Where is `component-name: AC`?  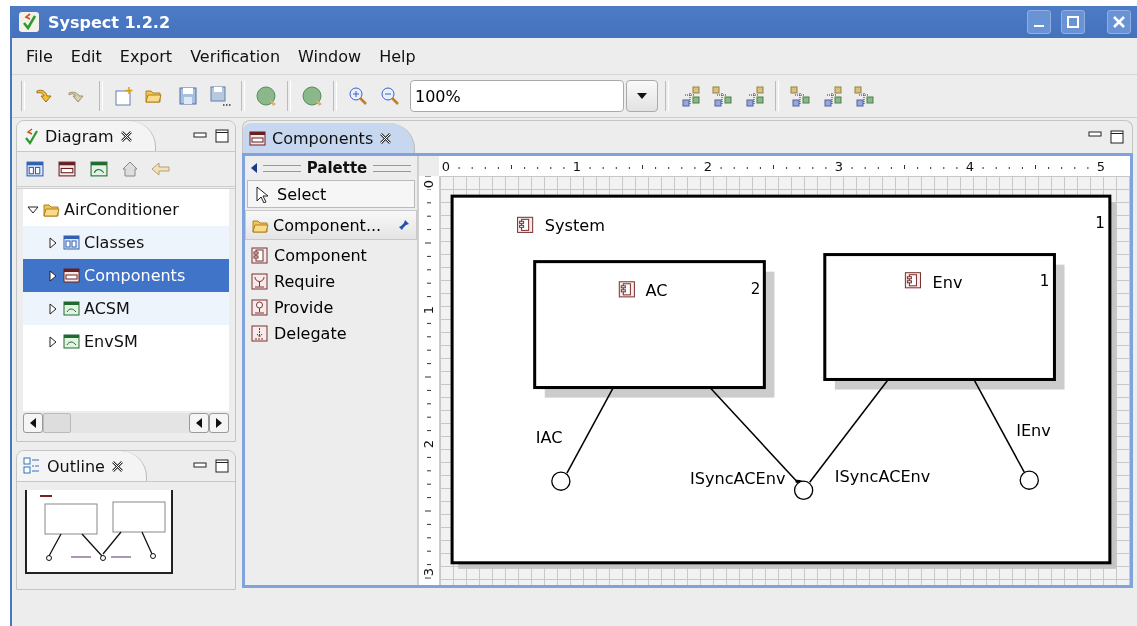
component-name: AC is located at coordinates (656, 290).